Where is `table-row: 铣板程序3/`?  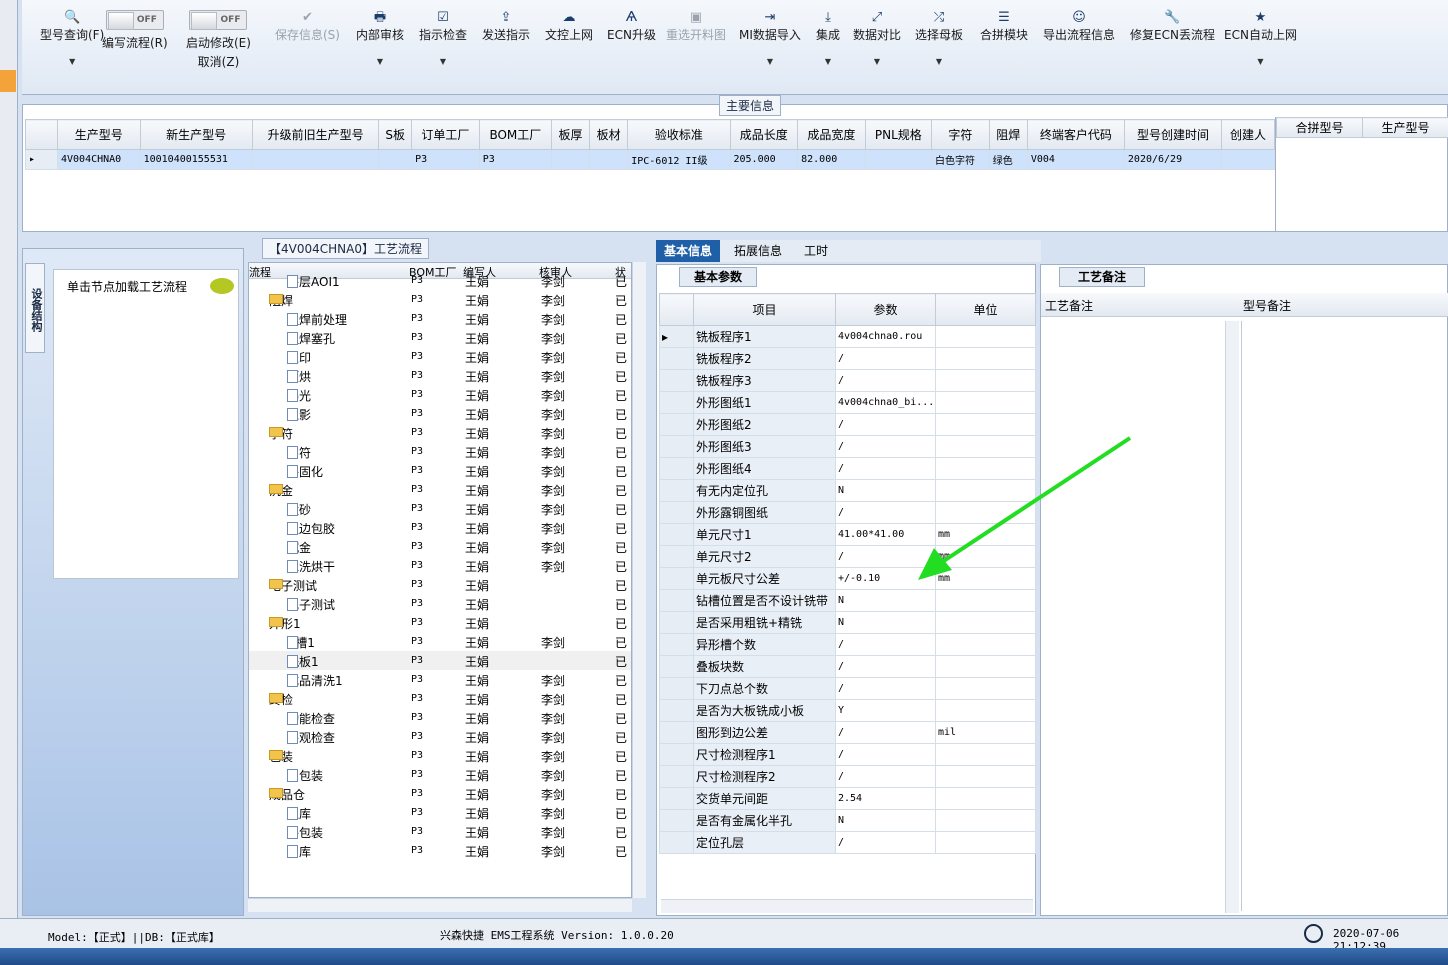 table-row: 铣板程序3/ is located at coordinates (847, 380).